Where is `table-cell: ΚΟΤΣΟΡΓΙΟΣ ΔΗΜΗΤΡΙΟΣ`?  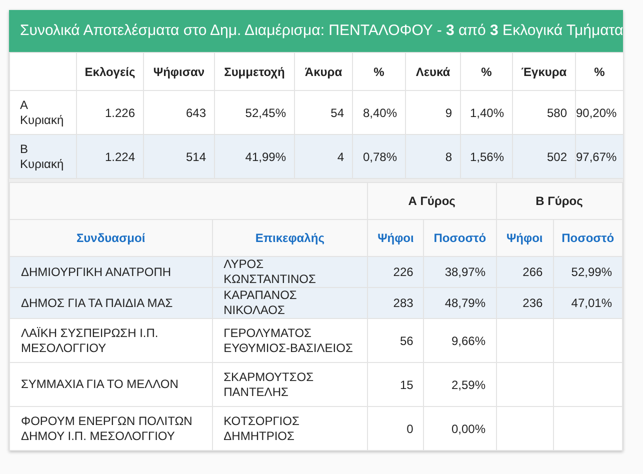
table-cell: ΚΟΤΣΟΡΓΙΟΣ ΔΗΜΗΤΡΙΟΣ is located at coordinates (290, 428).